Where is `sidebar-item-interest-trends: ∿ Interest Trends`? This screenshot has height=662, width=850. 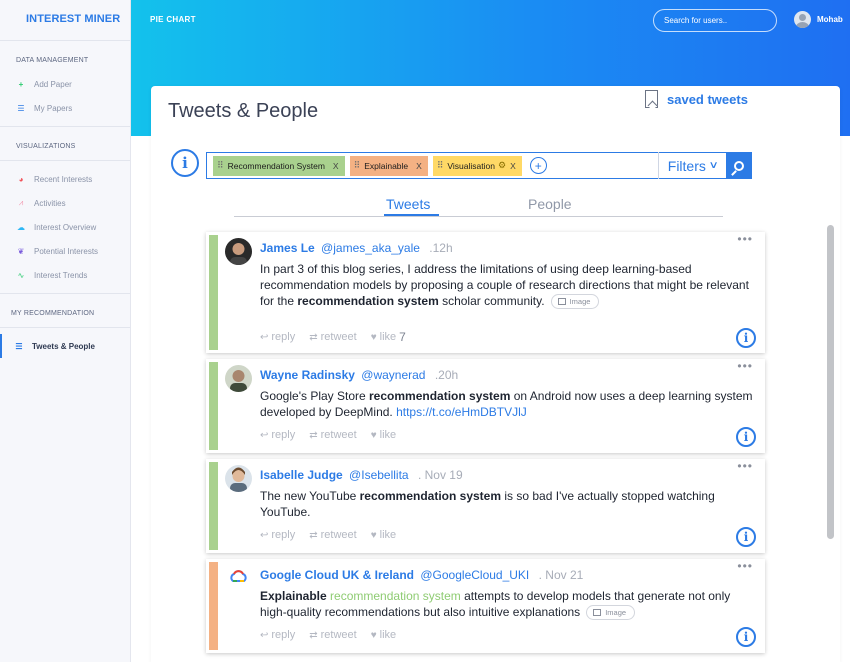 sidebar-item-interest-trends: ∿ Interest Trends is located at coordinates (65, 275).